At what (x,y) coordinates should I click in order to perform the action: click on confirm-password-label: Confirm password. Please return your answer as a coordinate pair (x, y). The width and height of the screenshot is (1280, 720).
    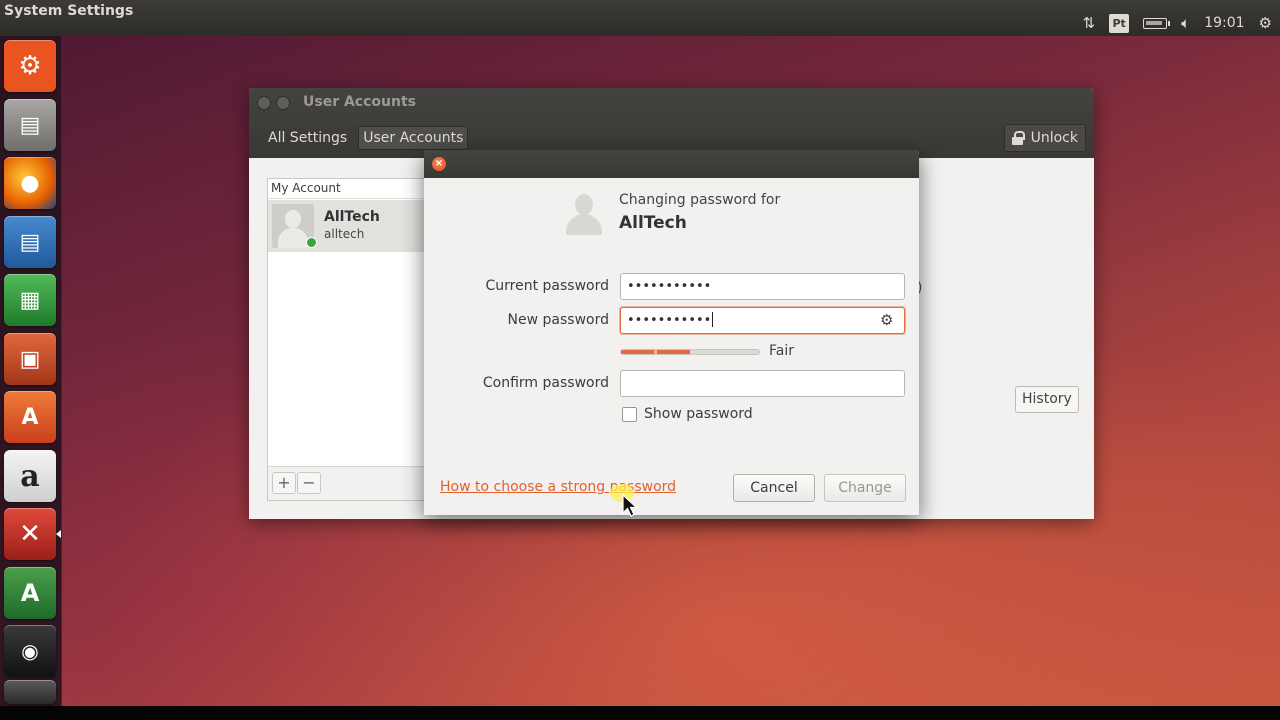
    Looking at the image, I should click on (545, 383).